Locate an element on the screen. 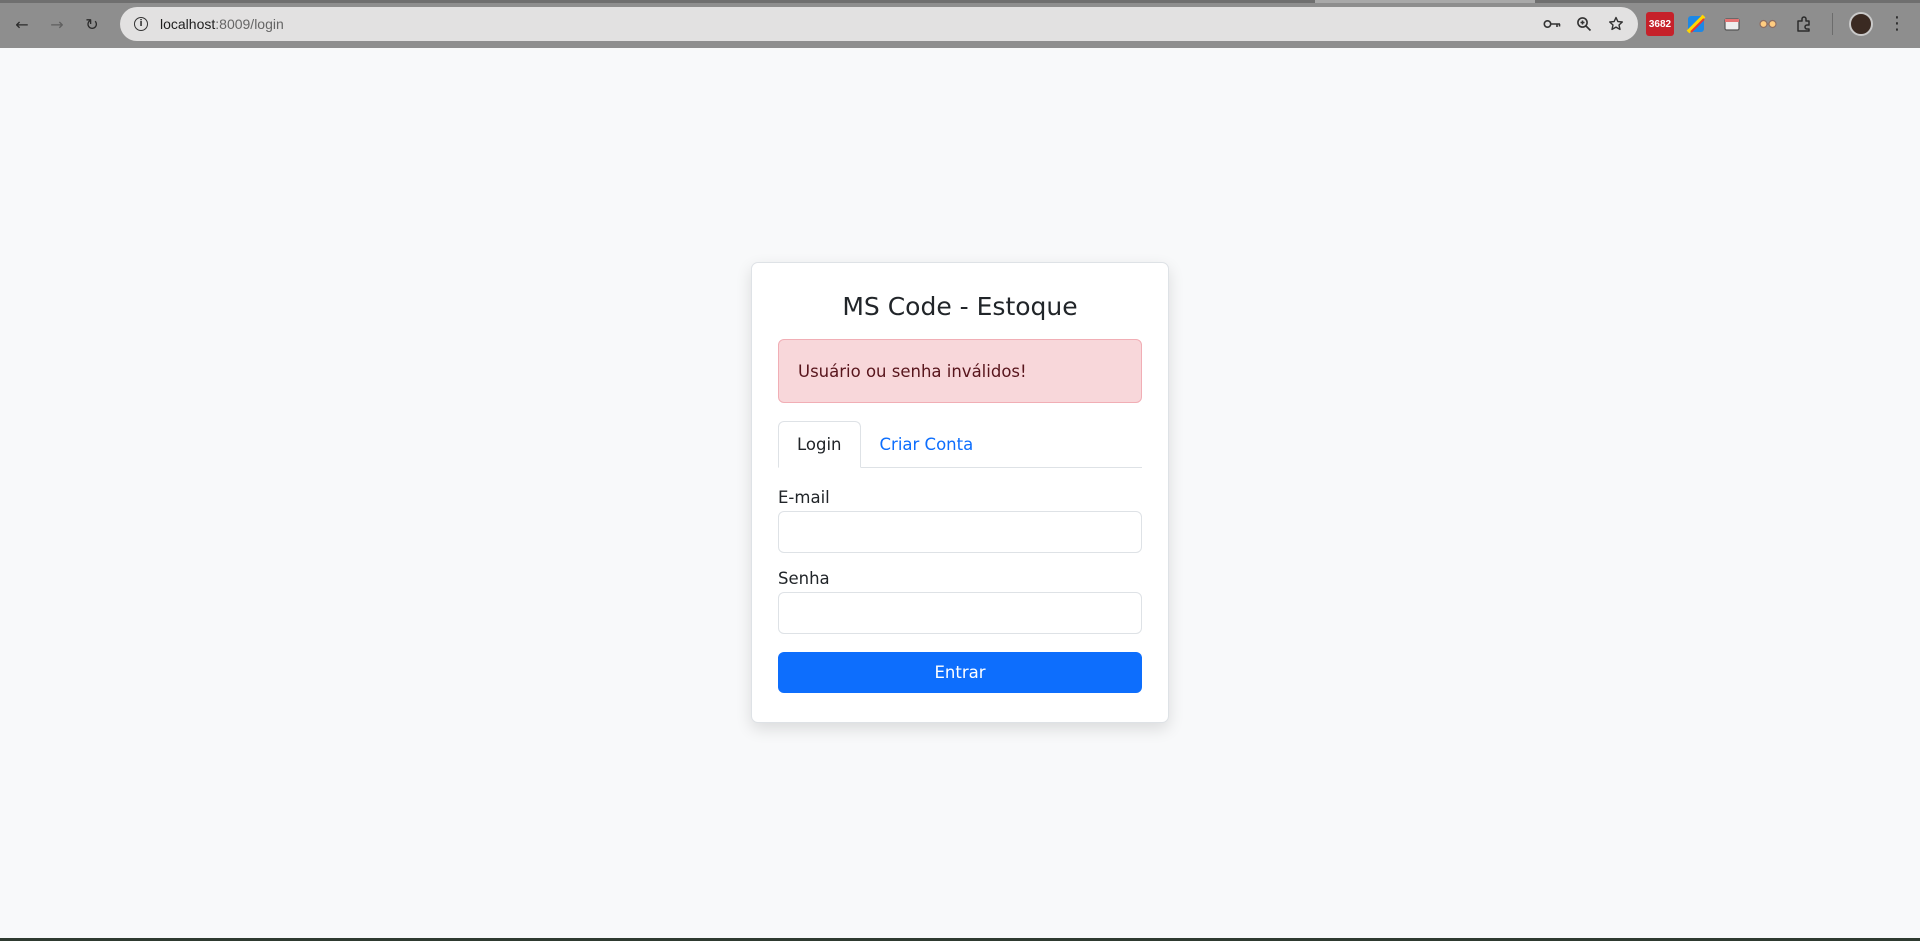 The image size is (1920, 941). avatar is located at coordinates (1861, 24).